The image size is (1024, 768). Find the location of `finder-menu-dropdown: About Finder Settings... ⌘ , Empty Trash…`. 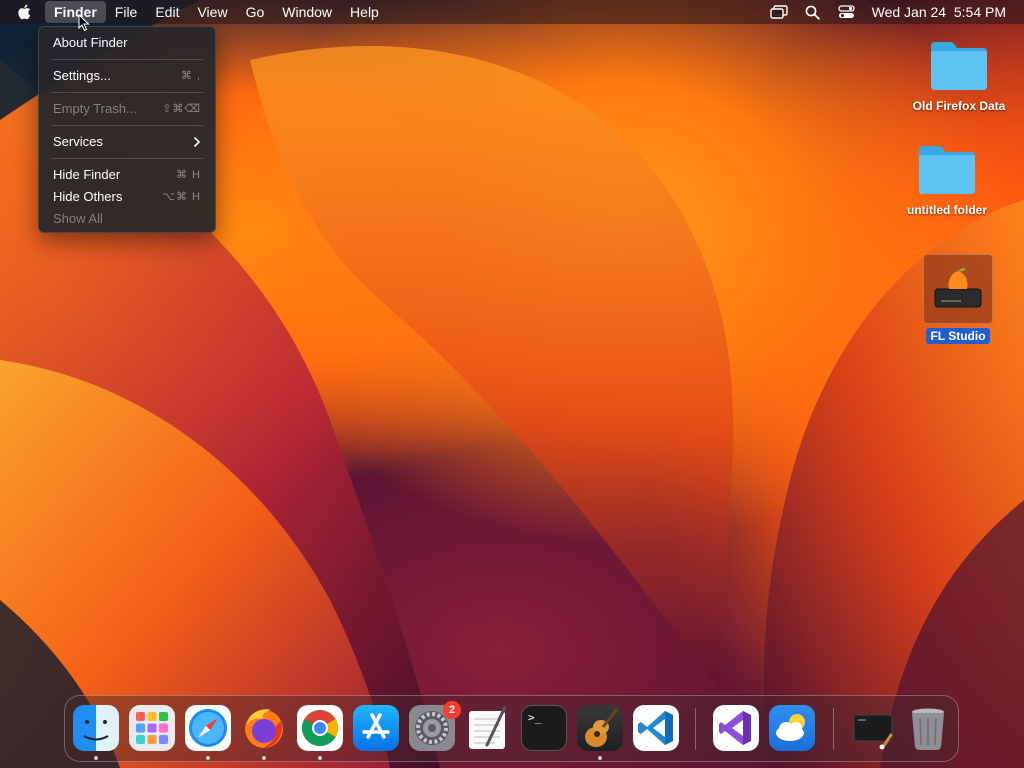

finder-menu-dropdown: About Finder Settings... ⌘ , Empty Trash… is located at coordinates (127, 129).